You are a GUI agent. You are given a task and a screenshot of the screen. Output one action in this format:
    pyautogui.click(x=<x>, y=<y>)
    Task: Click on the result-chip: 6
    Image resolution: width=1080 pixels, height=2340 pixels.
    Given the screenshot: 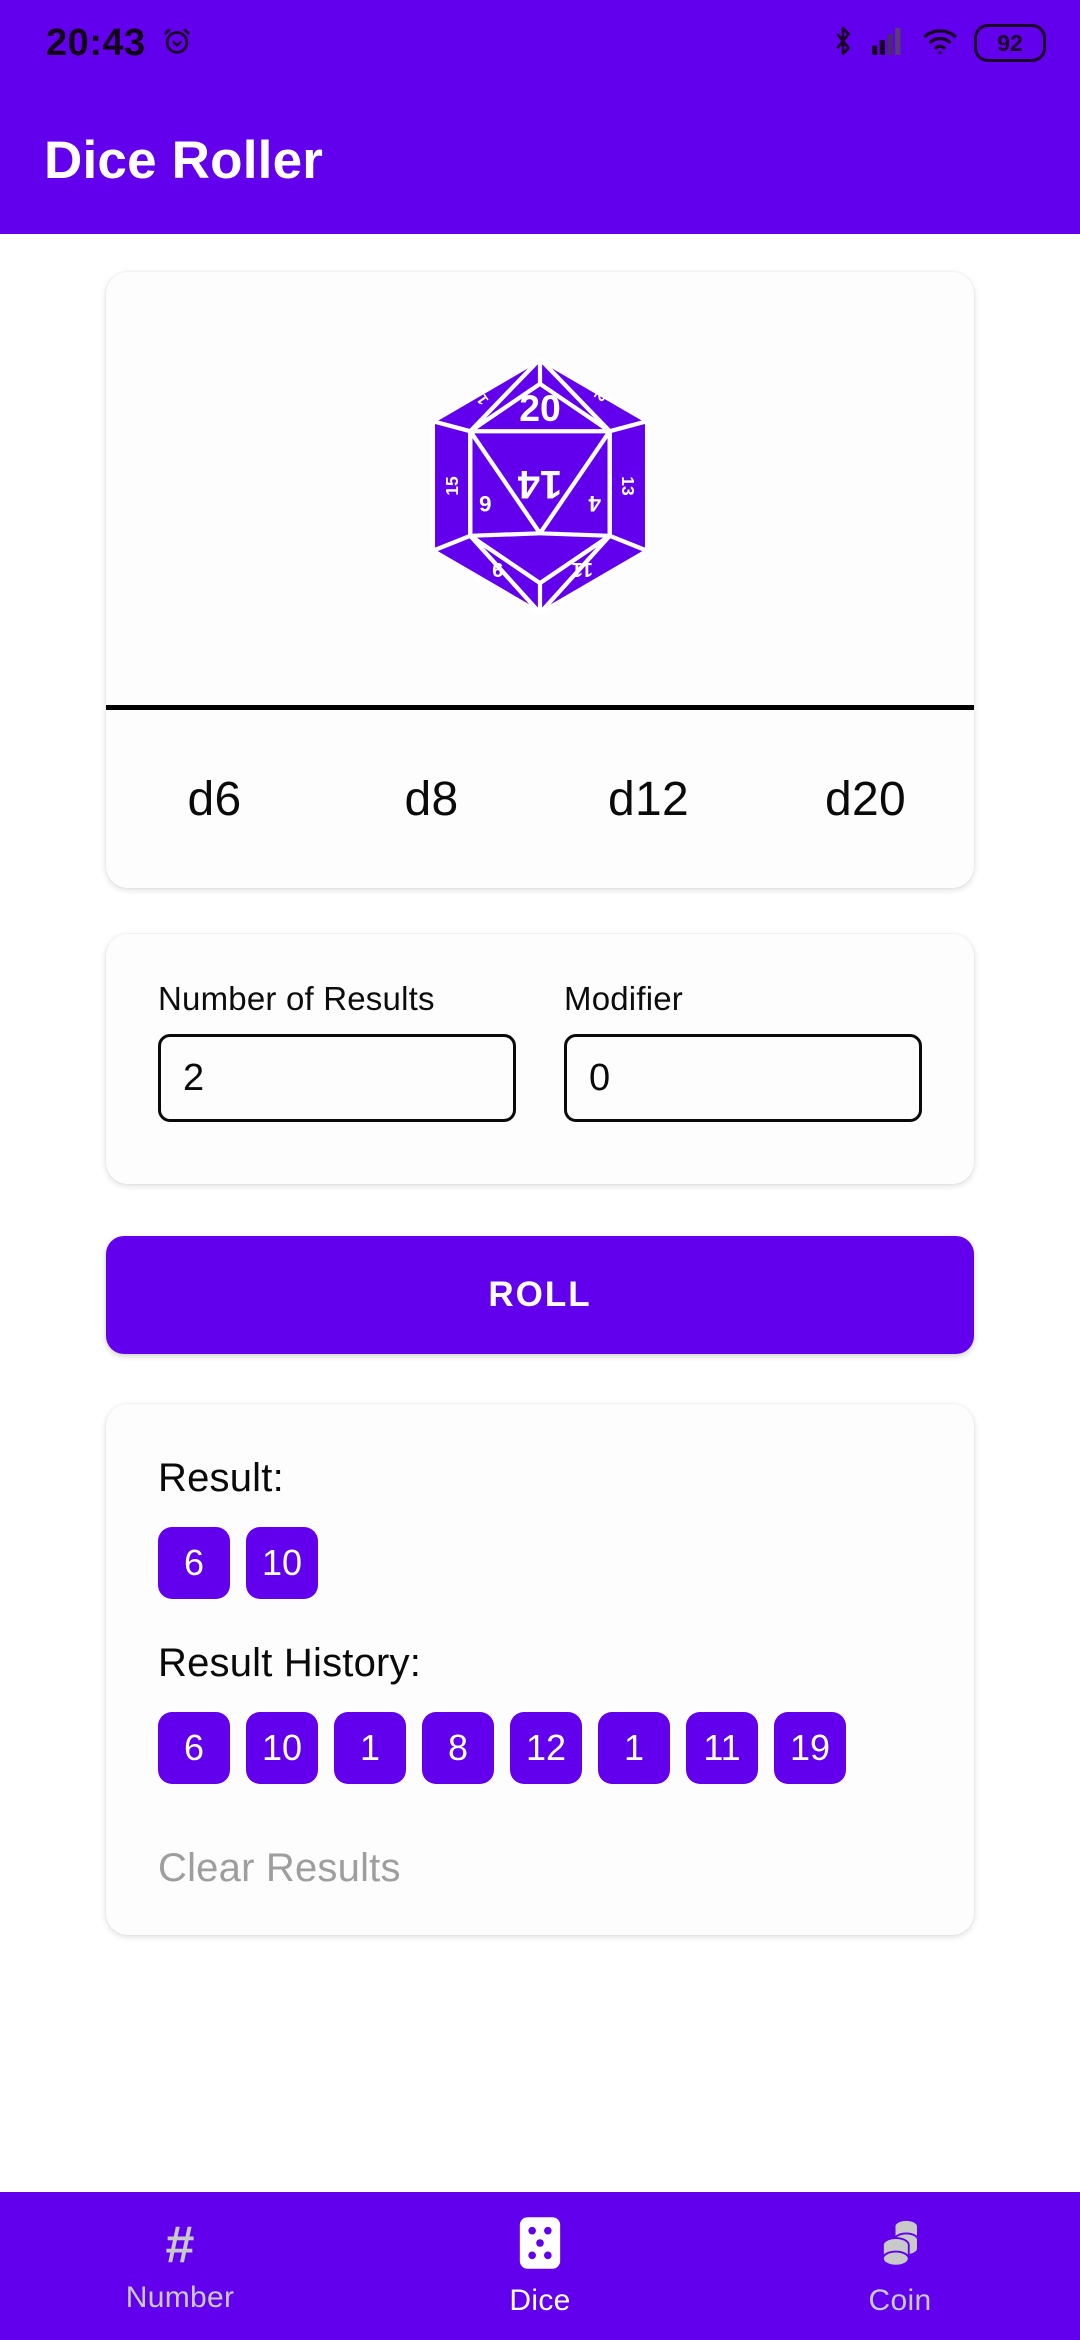 What is the action you would take?
    pyautogui.click(x=194, y=1563)
    